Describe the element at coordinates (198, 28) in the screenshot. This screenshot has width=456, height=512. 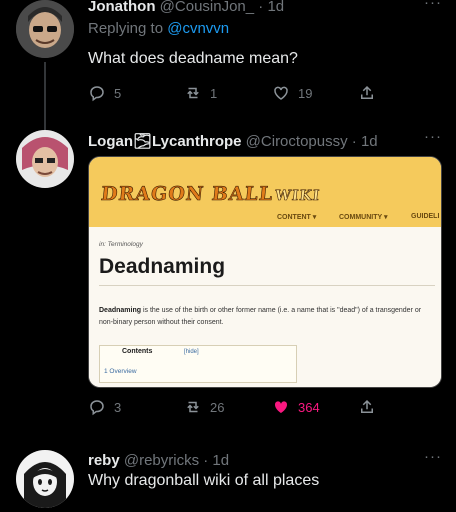
I see `reply-mention-link: @cvnvvn` at that location.